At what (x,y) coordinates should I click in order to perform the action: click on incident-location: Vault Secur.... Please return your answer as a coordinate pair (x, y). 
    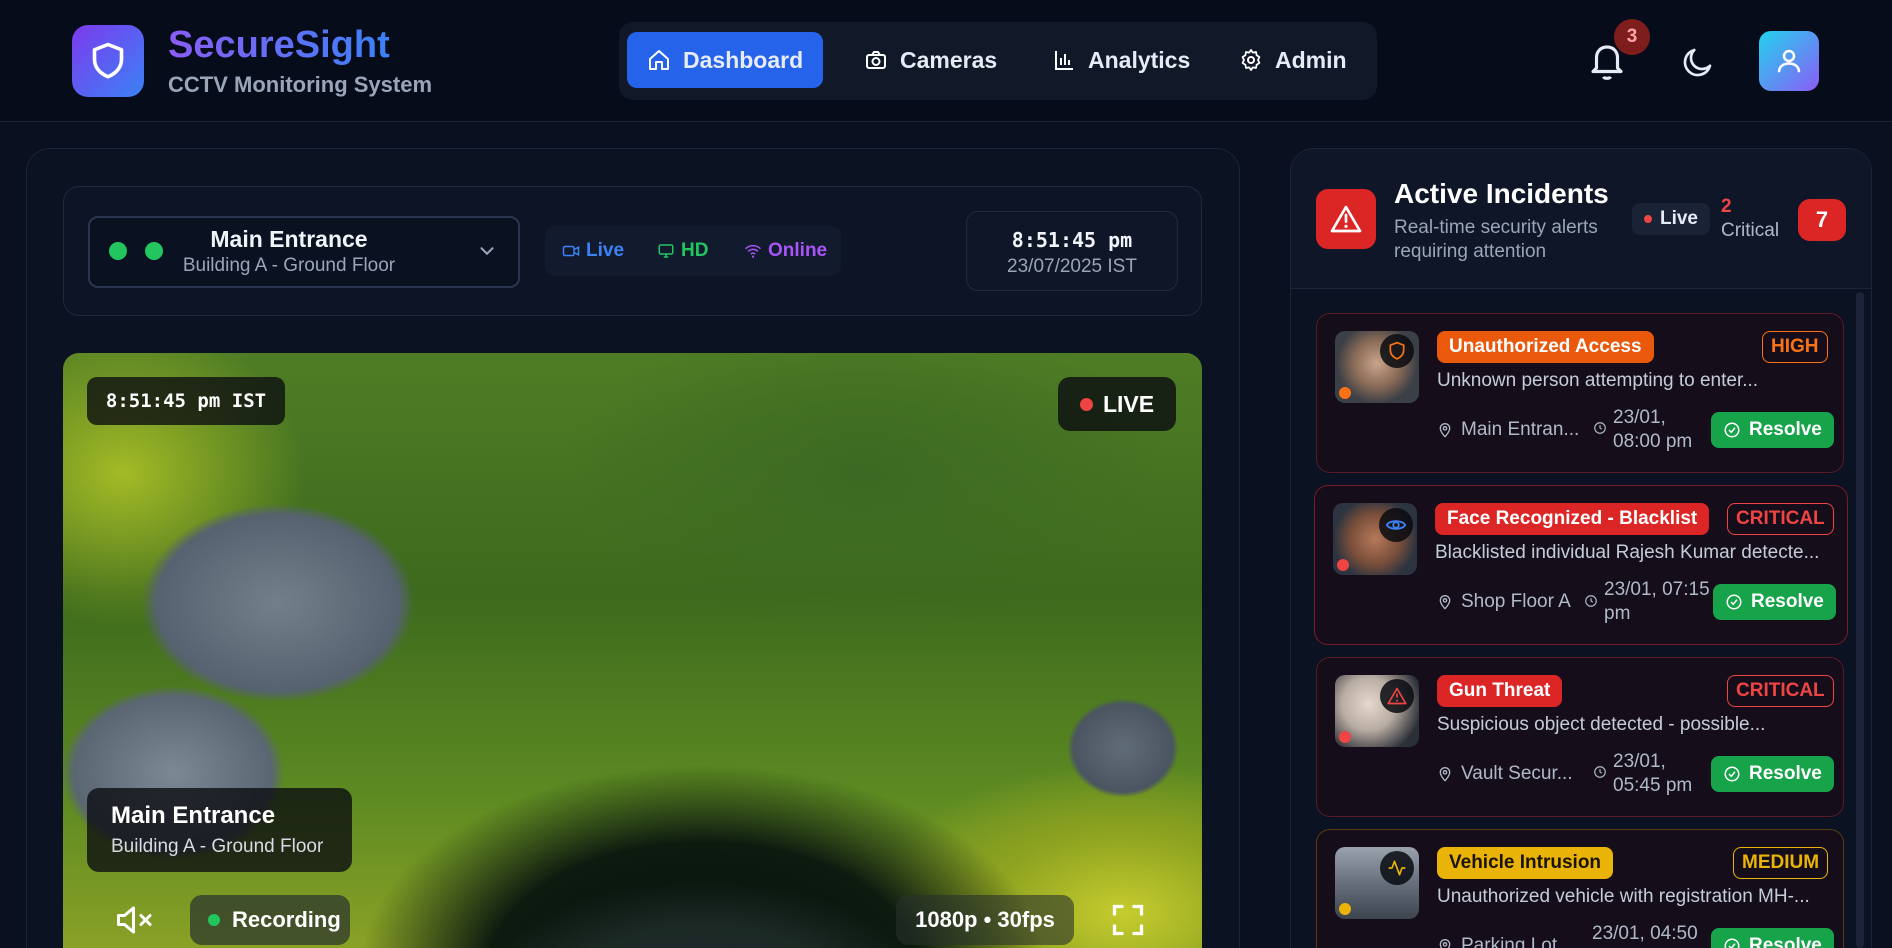
    Looking at the image, I should click on (1505, 774).